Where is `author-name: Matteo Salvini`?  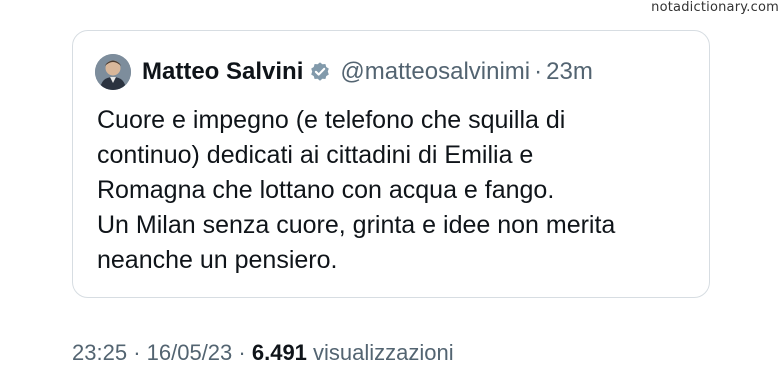 author-name: Matteo Salvini is located at coordinates (222, 72).